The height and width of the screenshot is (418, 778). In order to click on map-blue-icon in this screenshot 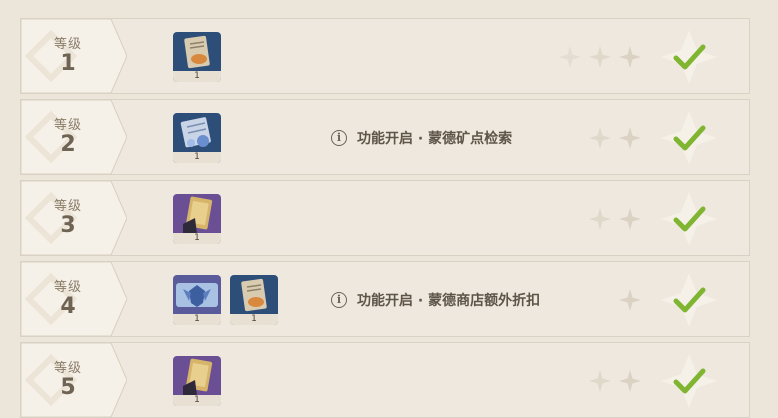, I will do `click(195, 132)`.